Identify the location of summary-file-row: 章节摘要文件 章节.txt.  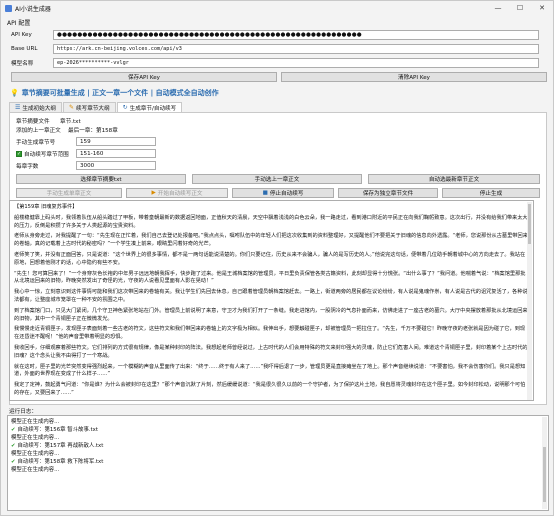
(48, 121).